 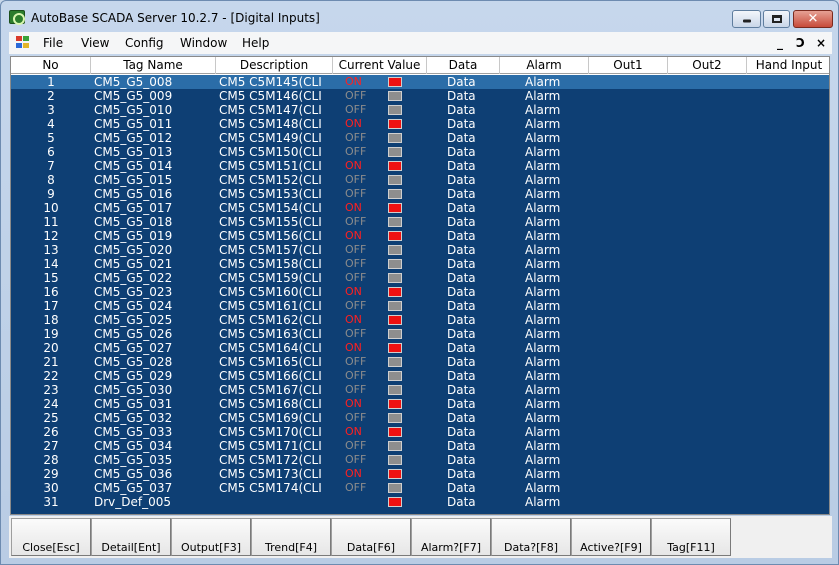 What do you see at coordinates (788, 65) in the screenshot?
I see `col-header-hand-input: Hand Input` at bounding box center [788, 65].